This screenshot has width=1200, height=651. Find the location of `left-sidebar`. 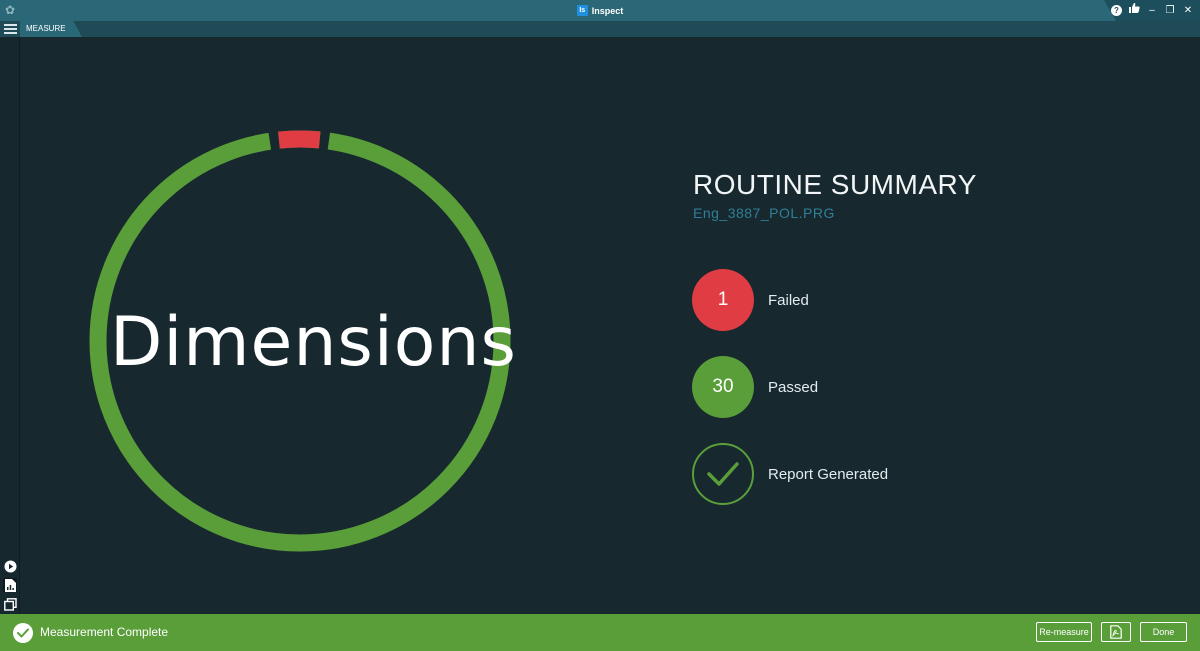

left-sidebar is located at coordinates (10, 325).